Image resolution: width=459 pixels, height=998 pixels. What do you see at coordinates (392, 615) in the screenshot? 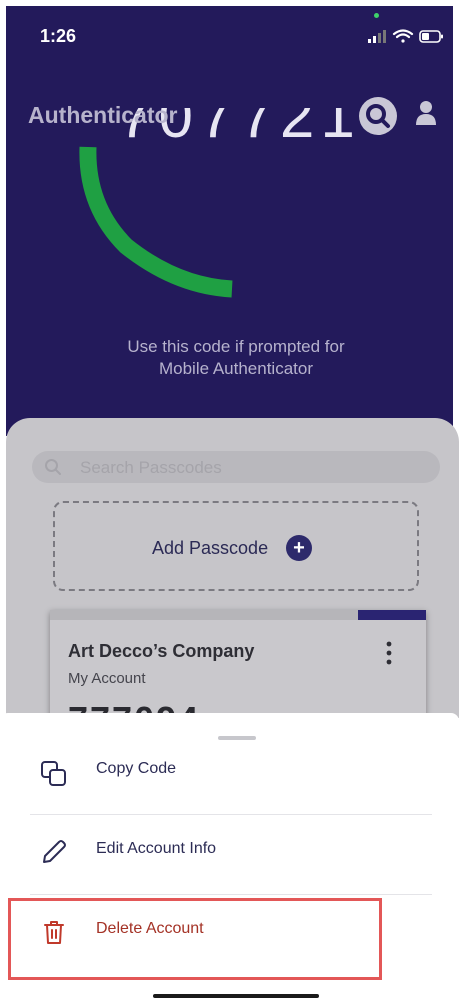
I see `card-progress-accent` at bounding box center [392, 615].